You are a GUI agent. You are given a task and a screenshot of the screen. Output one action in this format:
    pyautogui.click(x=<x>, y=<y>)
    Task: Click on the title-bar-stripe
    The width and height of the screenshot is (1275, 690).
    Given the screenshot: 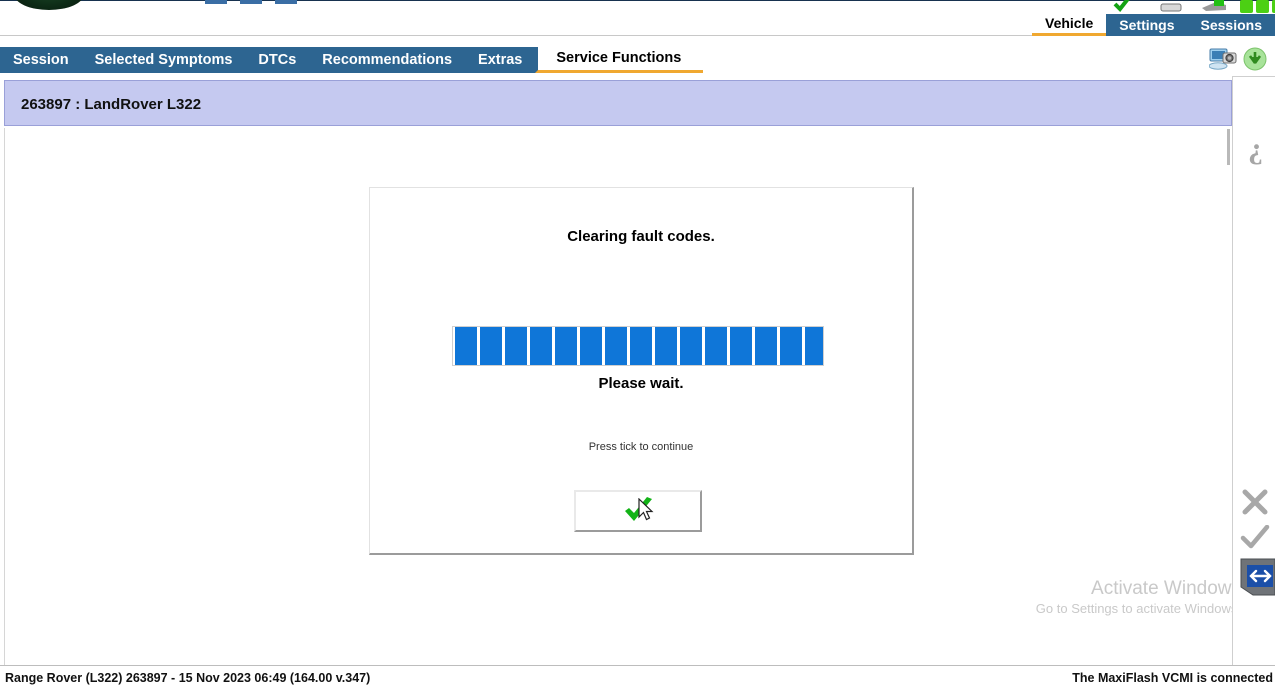 What is the action you would take?
    pyautogui.click(x=637, y=0)
    